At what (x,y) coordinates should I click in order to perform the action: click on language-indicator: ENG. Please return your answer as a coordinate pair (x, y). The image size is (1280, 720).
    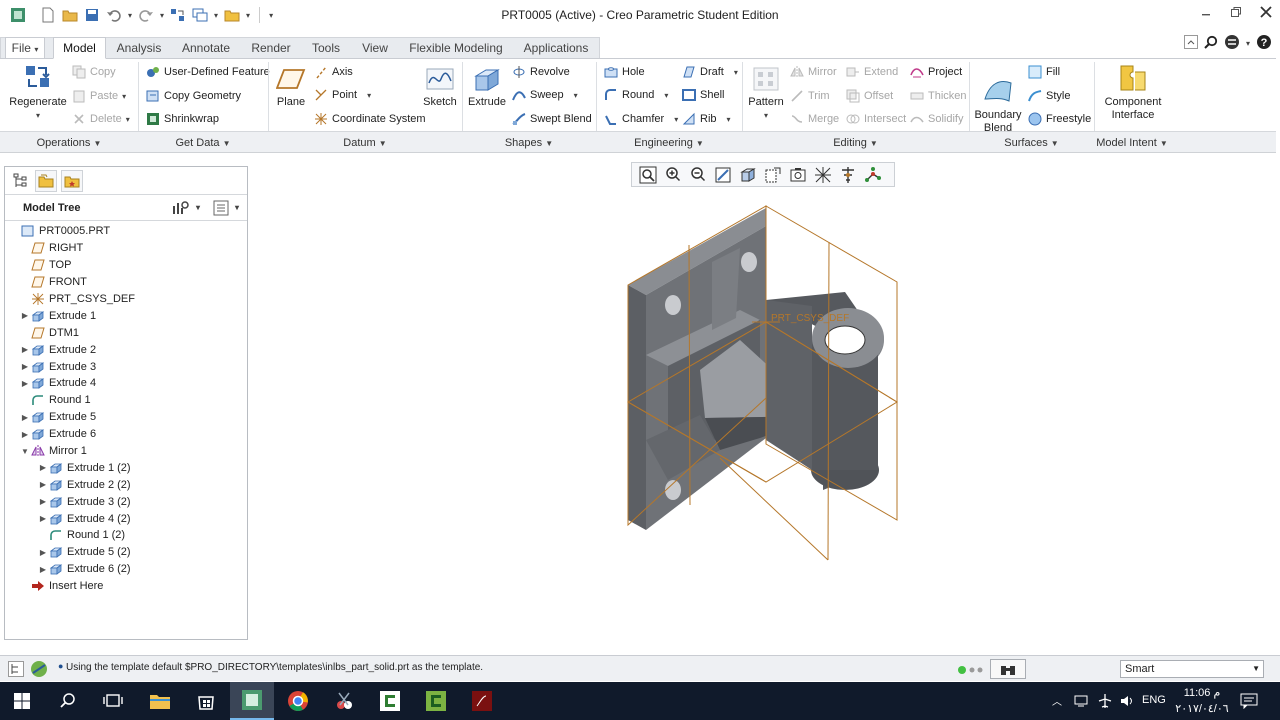
    Looking at the image, I should click on (1154, 700).